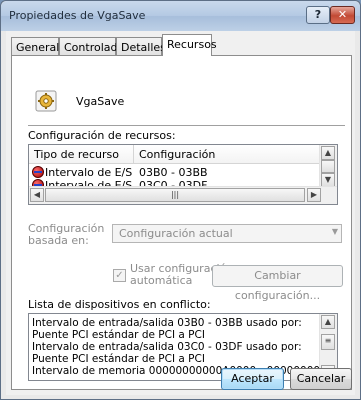  Describe the element at coordinates (100, 101) in the screenshot. I see `device-name: VgaSave` at that location.